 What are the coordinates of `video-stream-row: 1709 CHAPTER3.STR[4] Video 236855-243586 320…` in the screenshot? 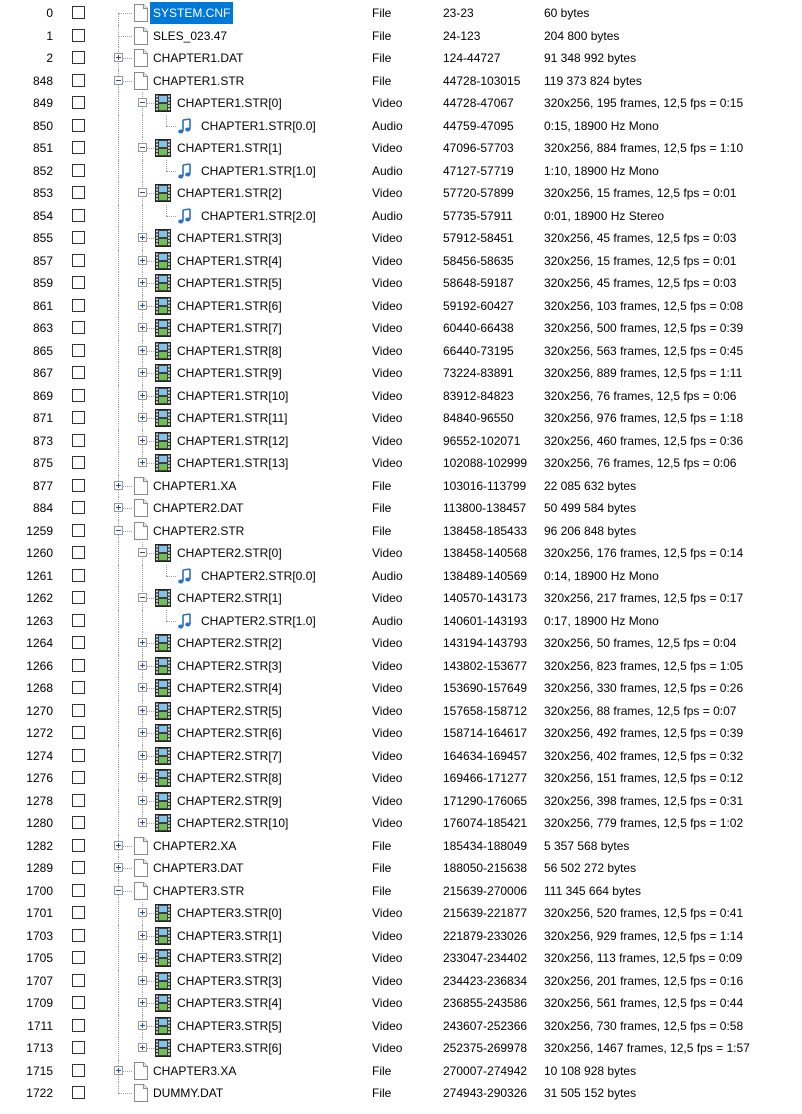 It's located at (401, 1003).